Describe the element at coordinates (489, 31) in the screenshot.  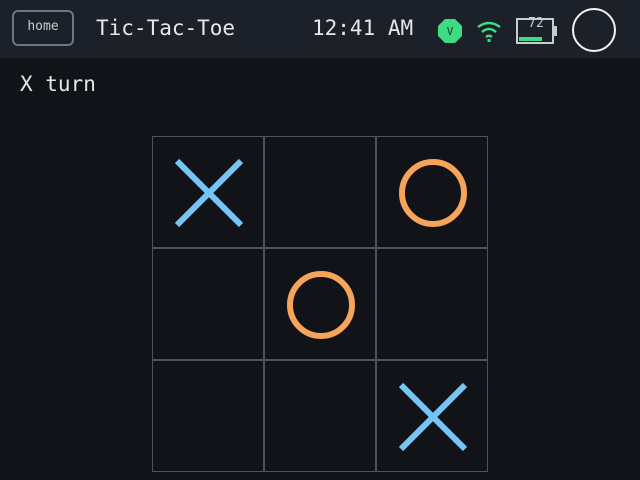
I see `wifi-icon` at that location.